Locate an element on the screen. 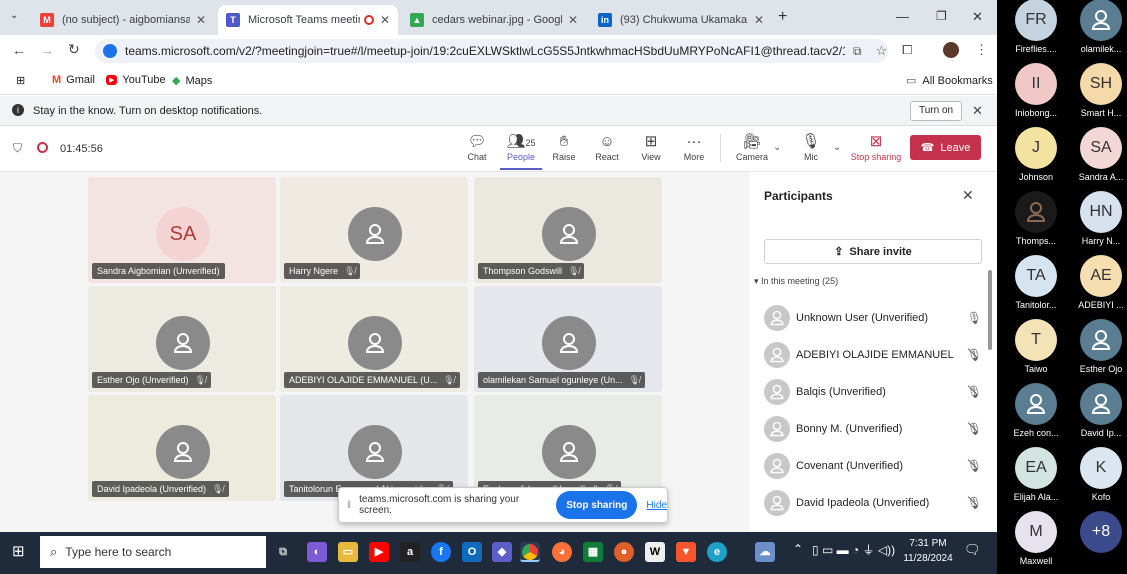 This screenshot has height=574, width=1127. leave-button: ☎ Leave is located at coordinates (945, 147).